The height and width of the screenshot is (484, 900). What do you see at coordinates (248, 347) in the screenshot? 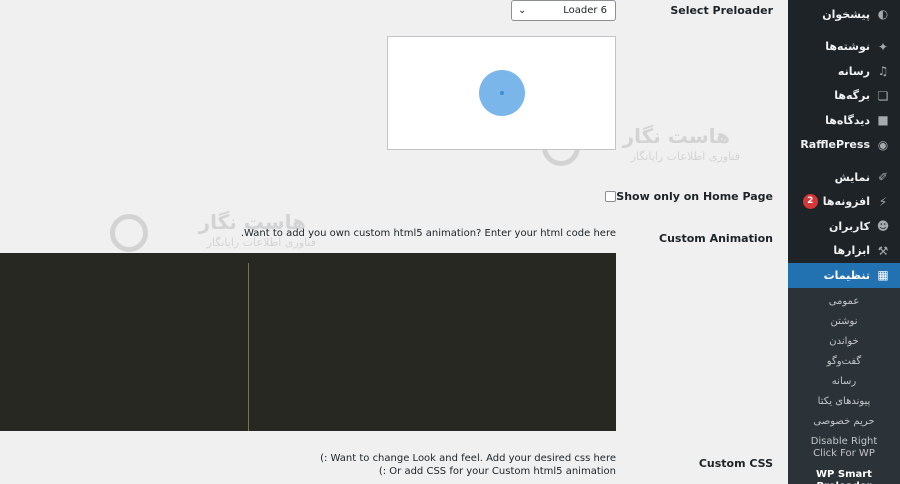
I see `editor-gutter-line` at bounding box center [248, 347].